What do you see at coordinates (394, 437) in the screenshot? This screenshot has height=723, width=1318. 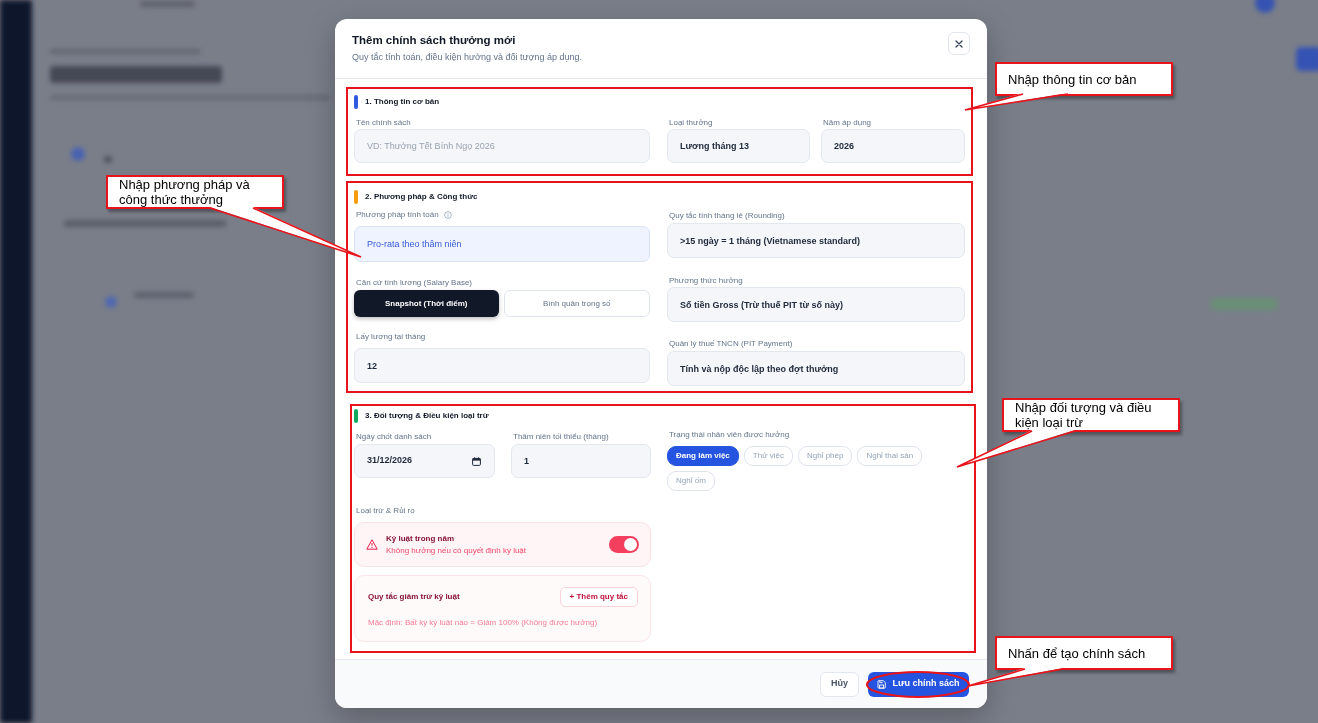 I see `field-label: Ngày chốt danh sách` at bounding box center [394, 437].